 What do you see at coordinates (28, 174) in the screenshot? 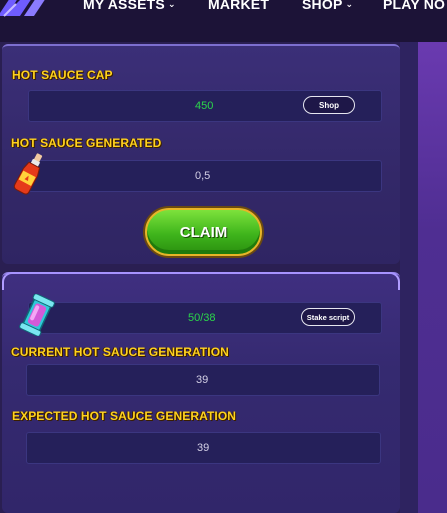
I see `hot-sauce-bottle-icon` at bounding box center [28, 174].